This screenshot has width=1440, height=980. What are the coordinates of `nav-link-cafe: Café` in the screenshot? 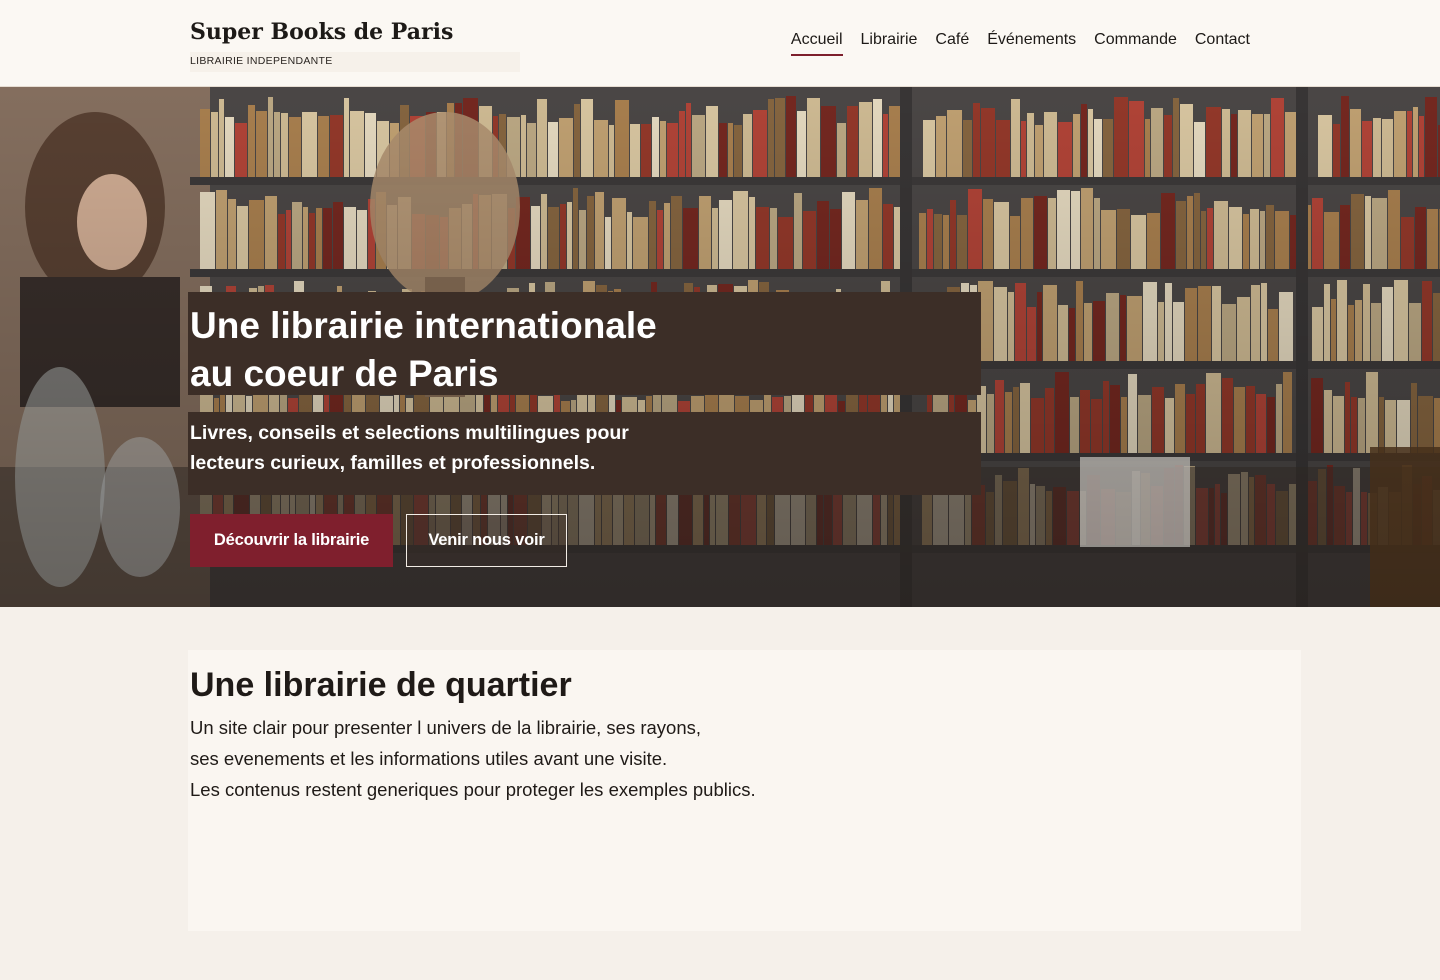 It's located at (952, 43).